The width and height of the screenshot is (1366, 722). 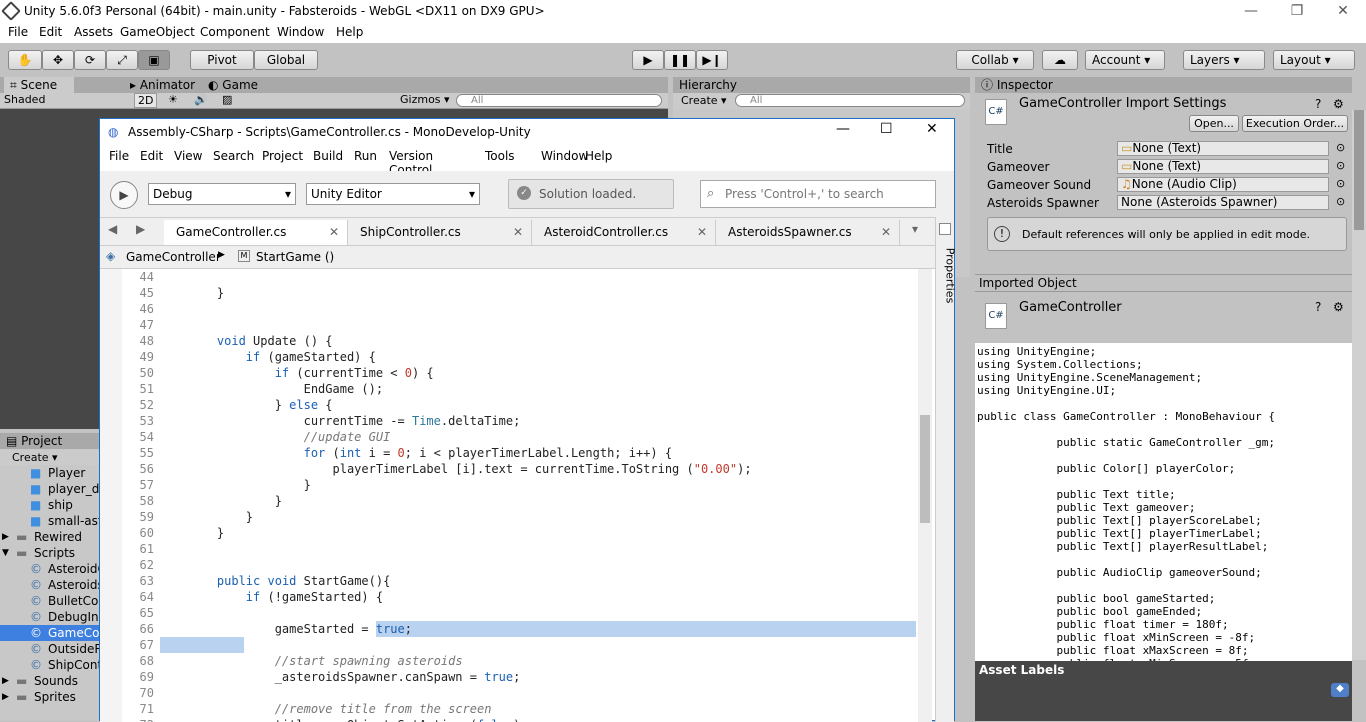 I want to click on menu-component: Component, so click(x=235, y=32).